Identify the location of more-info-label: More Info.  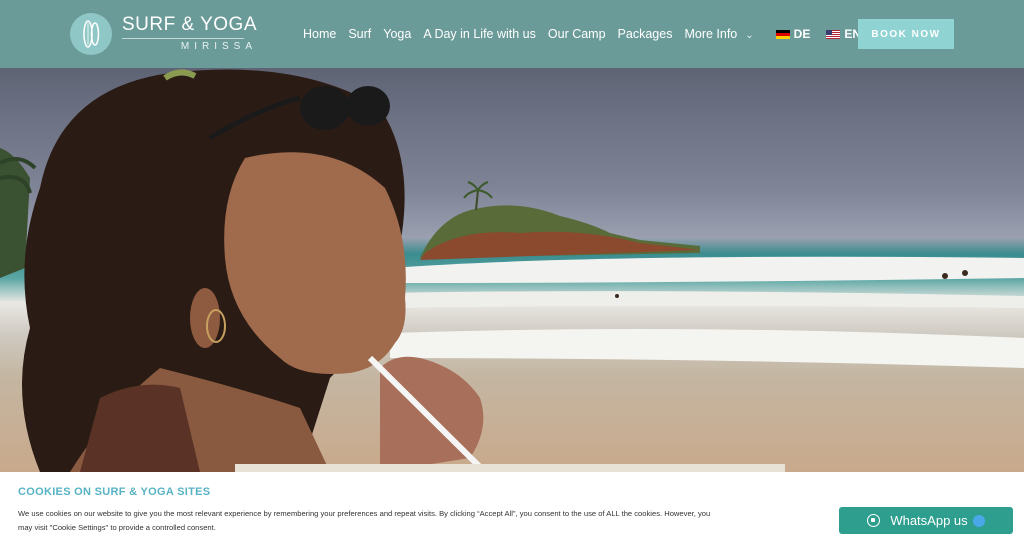
(711, 34).